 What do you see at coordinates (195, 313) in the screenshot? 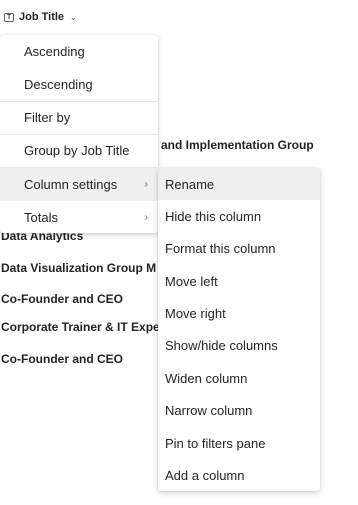
I see `menu-item-label: Move right` at bounding box center [195, 313].